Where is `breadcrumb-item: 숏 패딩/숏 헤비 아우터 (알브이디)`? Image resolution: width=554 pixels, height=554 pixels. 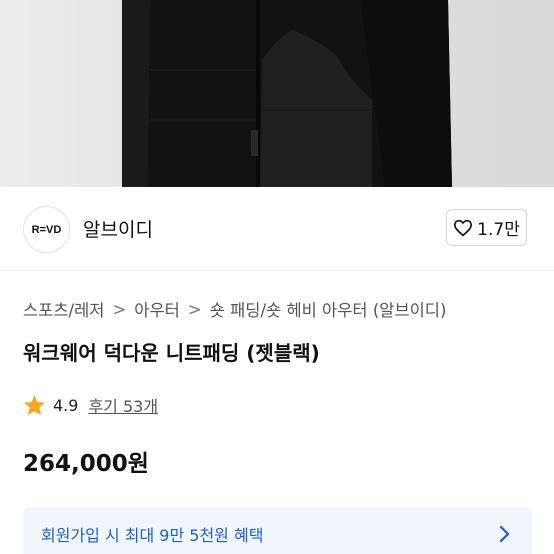 breadcrumb-item: 숏 패딩/숏 헤비 아우터 (알브이디) is located at coordinates (328, 309).